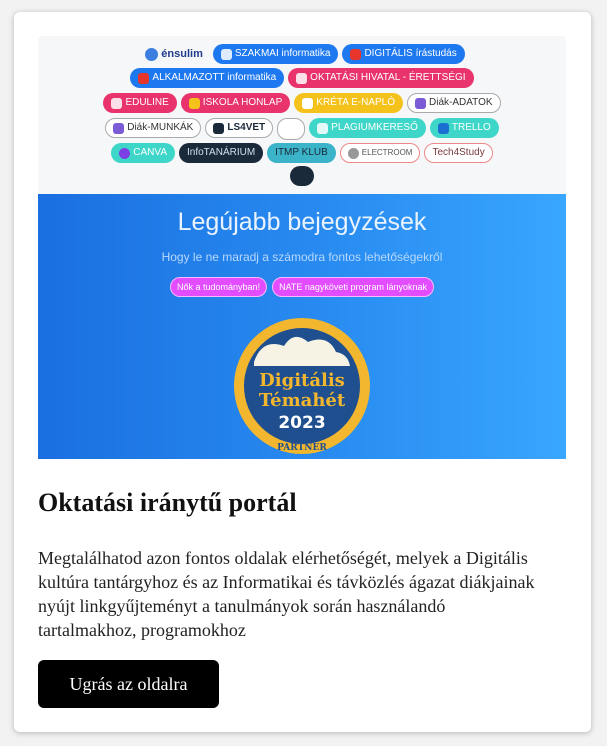 The height and width of the screenshot is (746, 607). What do you see at coordinates (353, 153) in the screenshot?
I see `location-icon` at bounding box center [353, 153].